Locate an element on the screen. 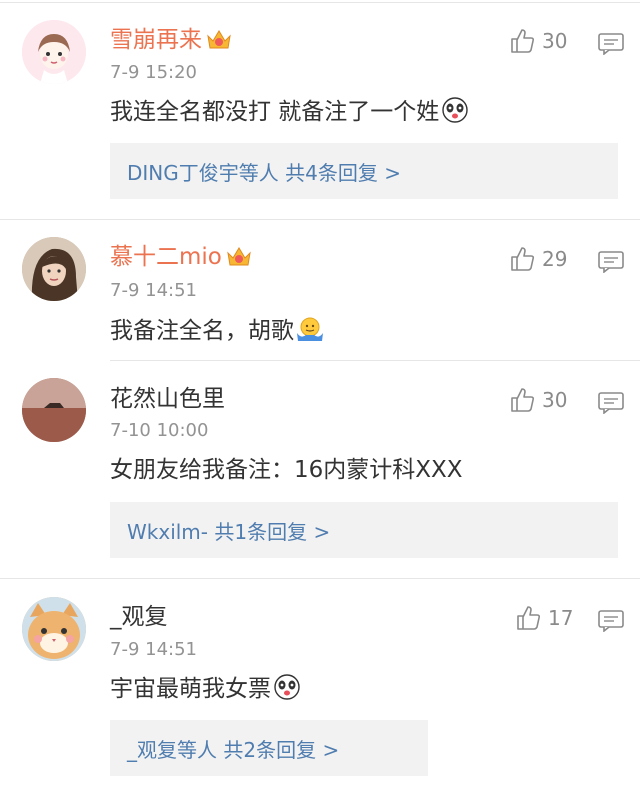 This screenshot has width=640, height=794. like-count: 29 is located at coordinates (555, 259).